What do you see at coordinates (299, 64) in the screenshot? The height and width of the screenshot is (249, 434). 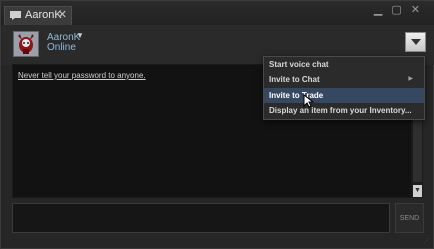 I see `menu-item-label: Start voice chat` at bounding box center [299, 64].